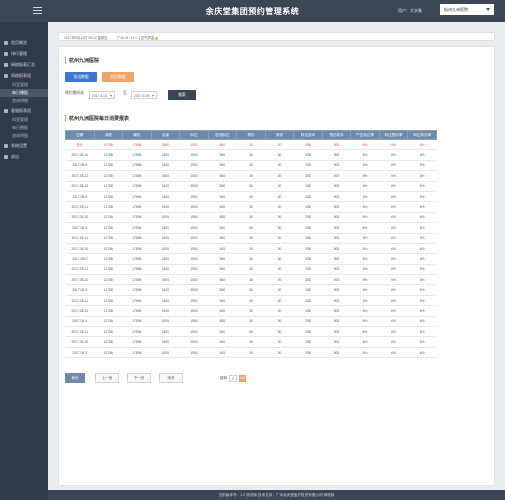 The image size is (505, 500). What do you see at coordinates (24, 156) in the screenshot?
I see `sidebar-item-logout: 退出` at bounding box center [24, 156].